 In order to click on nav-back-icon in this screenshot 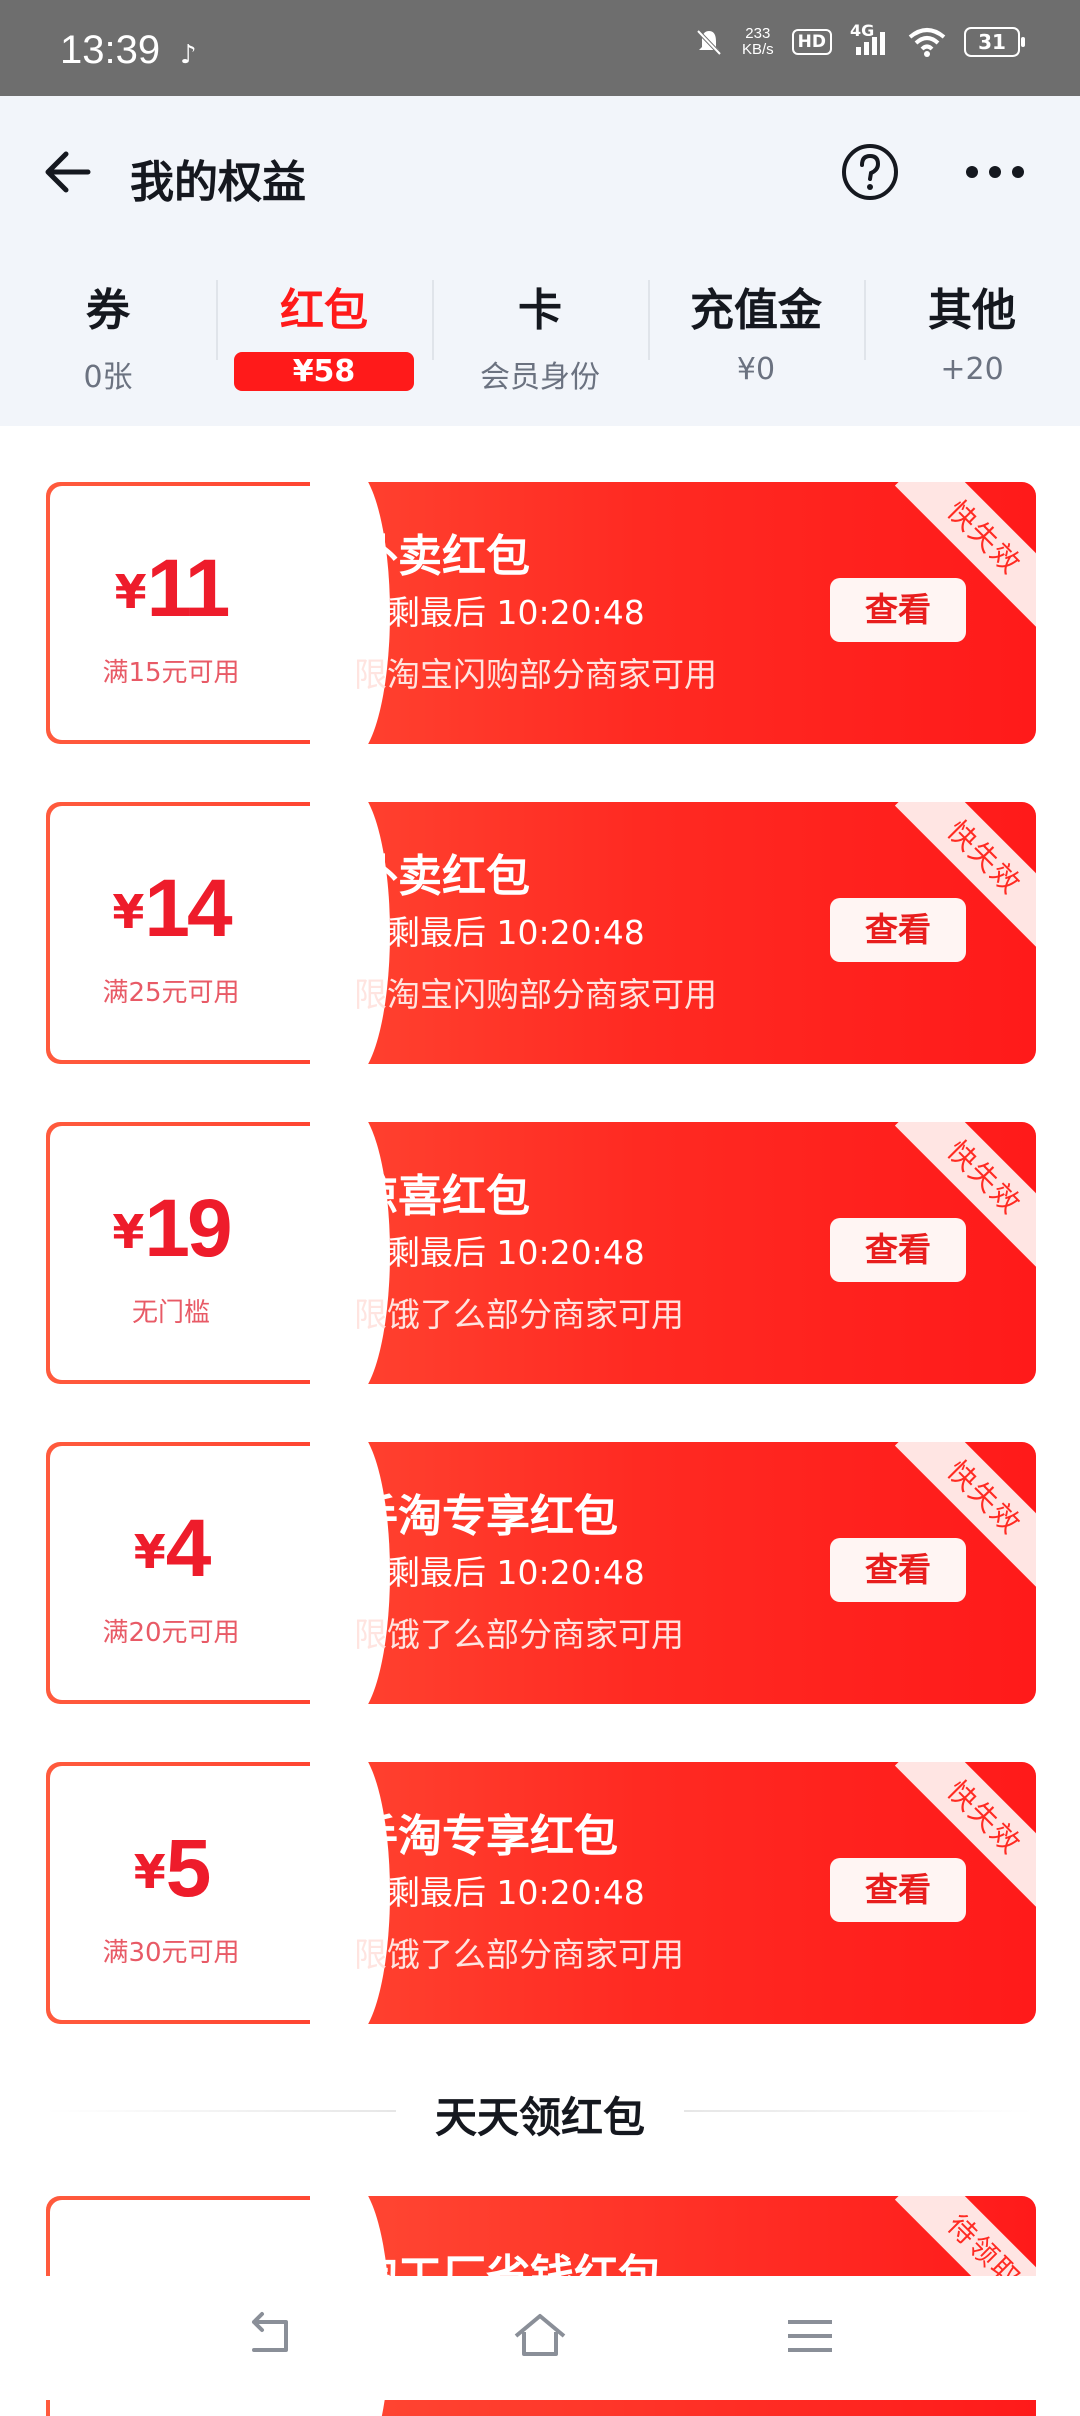, I will do `click(270, 2336)`.